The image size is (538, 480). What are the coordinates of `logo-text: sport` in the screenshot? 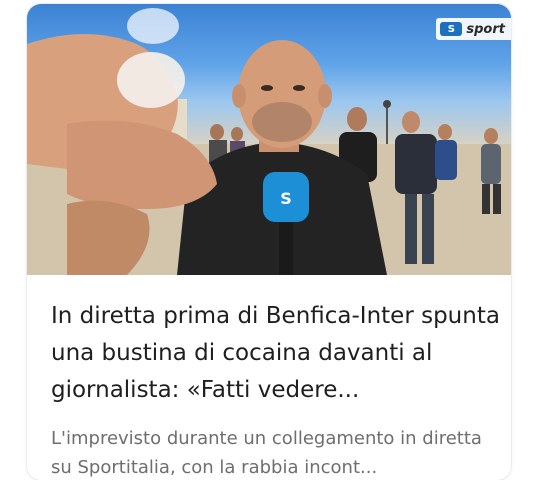 It's located at (485, 29).